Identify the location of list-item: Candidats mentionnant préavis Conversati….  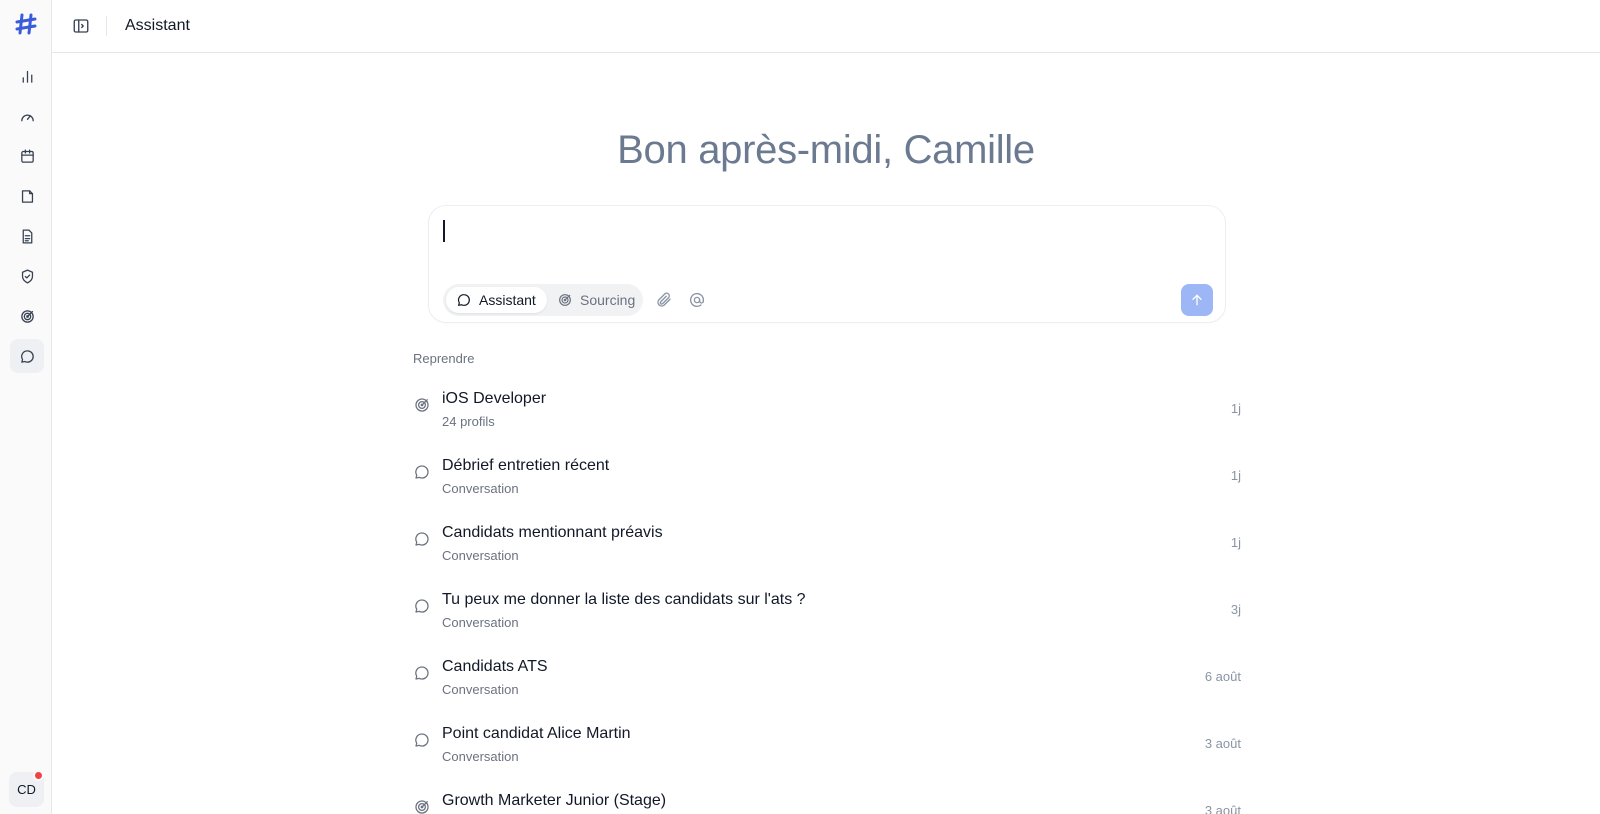
(827, 545).